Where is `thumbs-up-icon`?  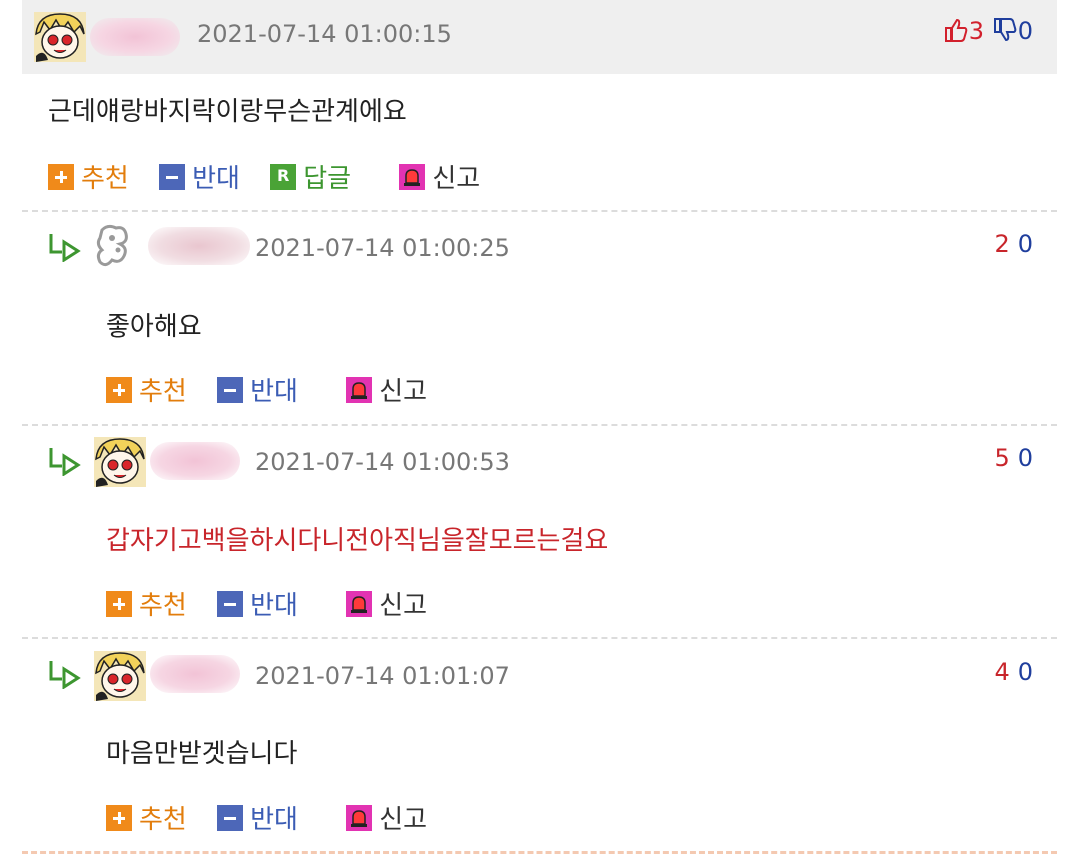
thumbs-up-icon is located at coordinates (956, 33).